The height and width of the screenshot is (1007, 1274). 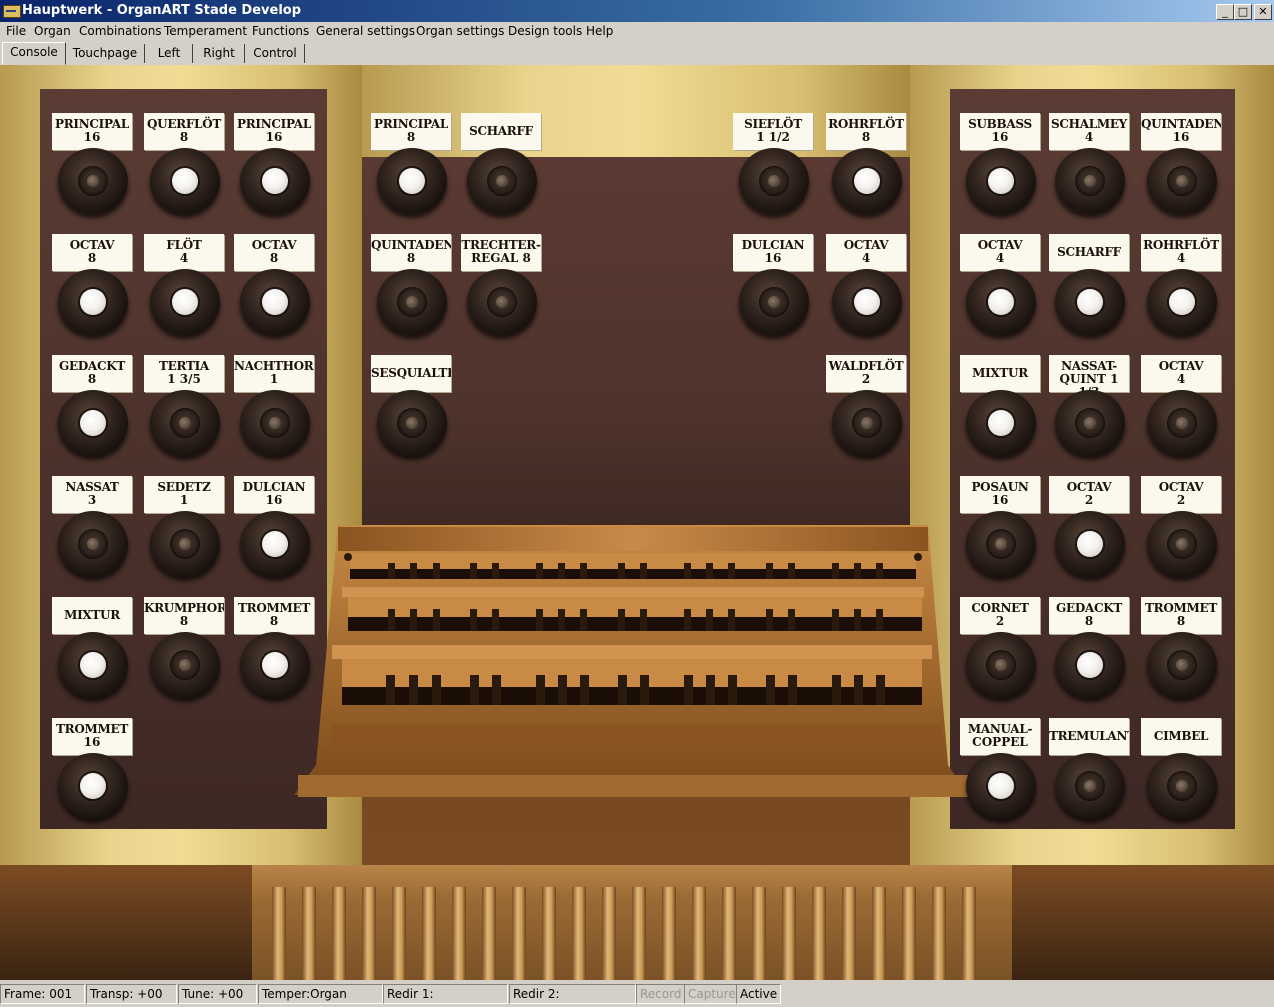 What do you see at coordinates (280, 31) in the screenshot?
I see `menu-functions: Functions` at bounding box center [280, 31].